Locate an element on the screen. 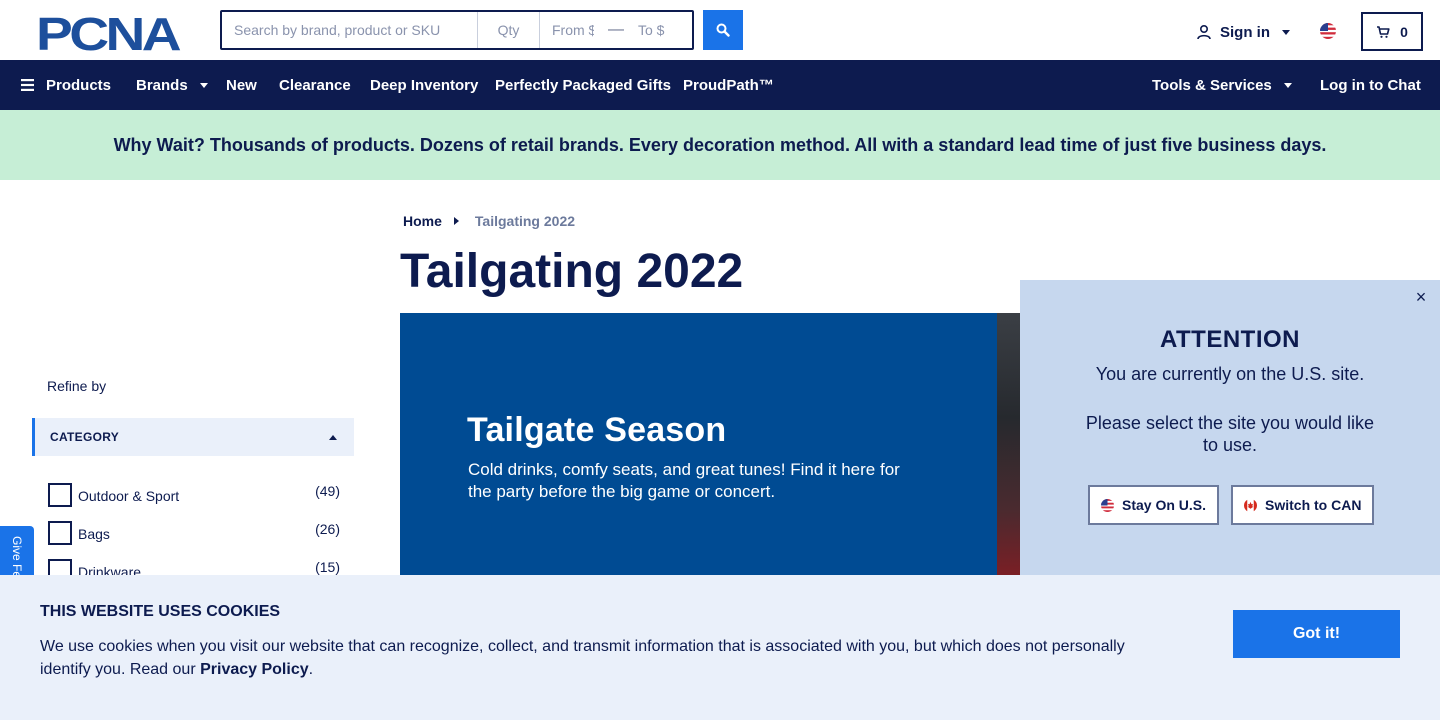 The image size is (1440, 720). cookie-title: THIS WEBSITE USES COOKIES is located at coordinates (160, 611).